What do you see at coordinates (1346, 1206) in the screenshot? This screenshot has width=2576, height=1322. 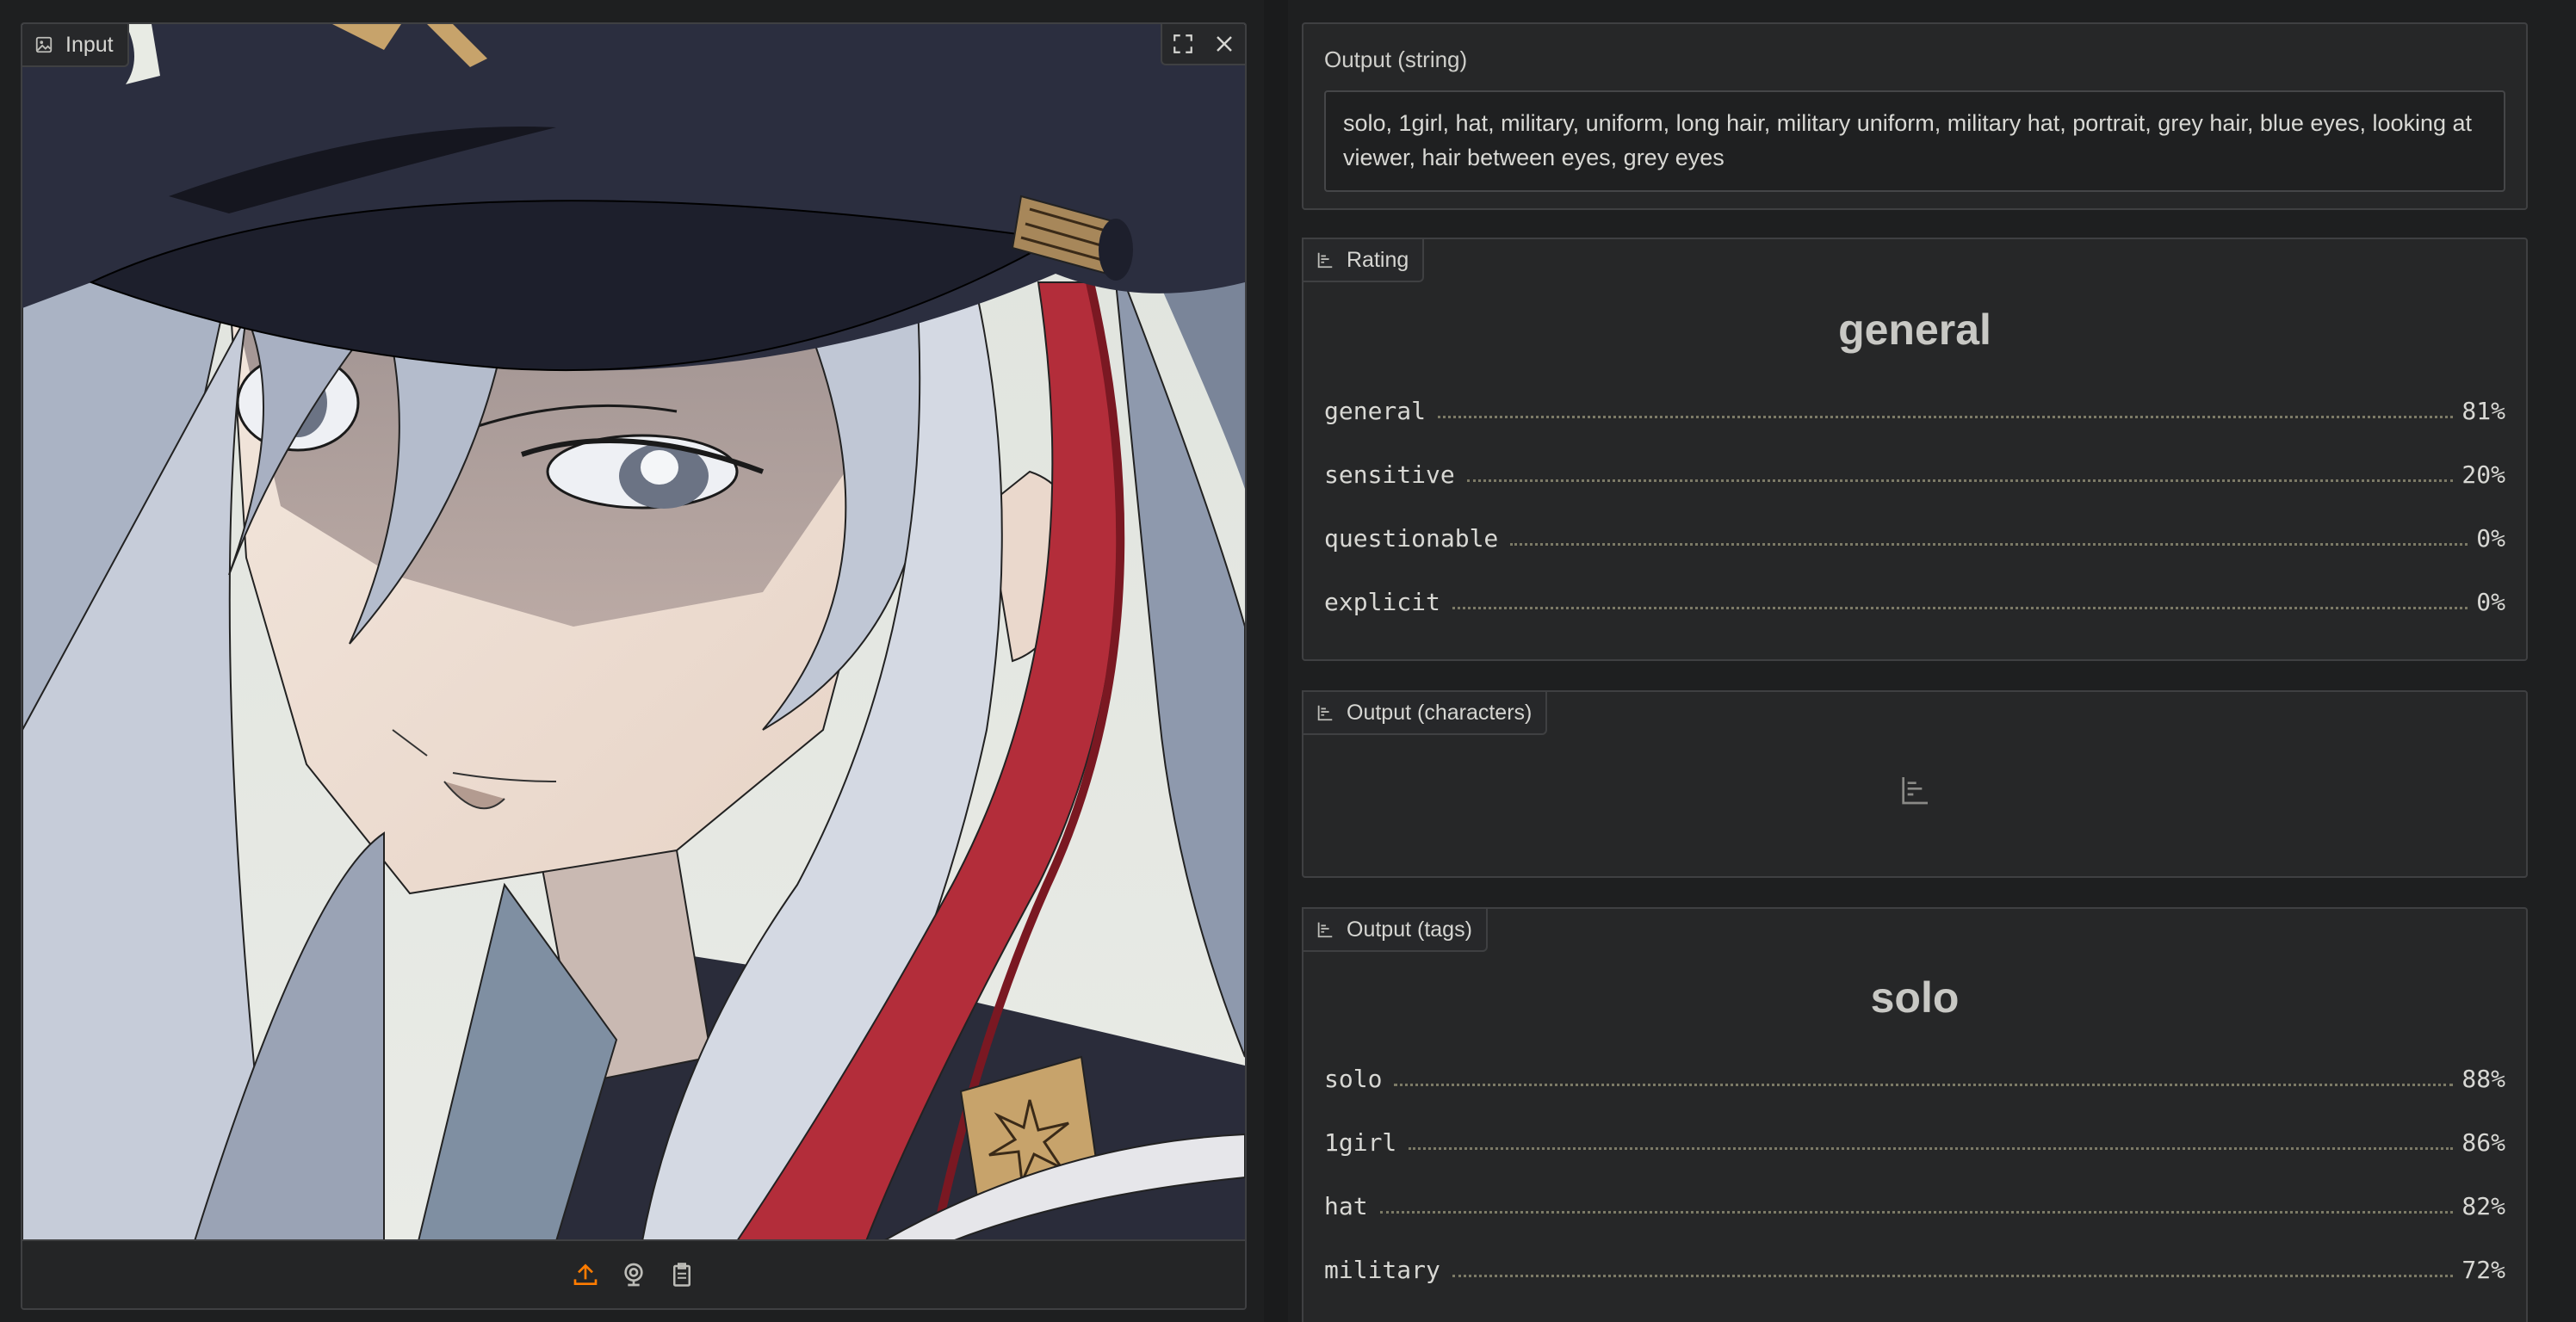 I see `tag-row-name: hat` at bounding box center [1346, 1206].